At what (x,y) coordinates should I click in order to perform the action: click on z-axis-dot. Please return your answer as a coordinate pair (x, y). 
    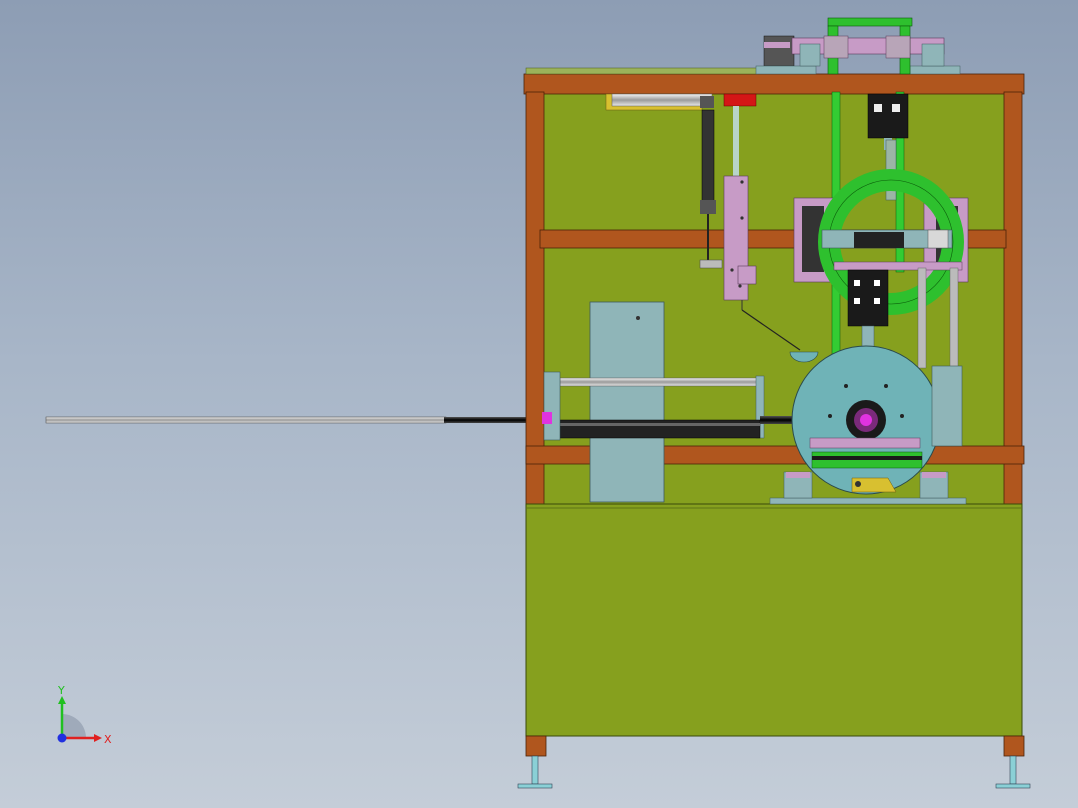
    Looking at the image, I should click on (62, 738).